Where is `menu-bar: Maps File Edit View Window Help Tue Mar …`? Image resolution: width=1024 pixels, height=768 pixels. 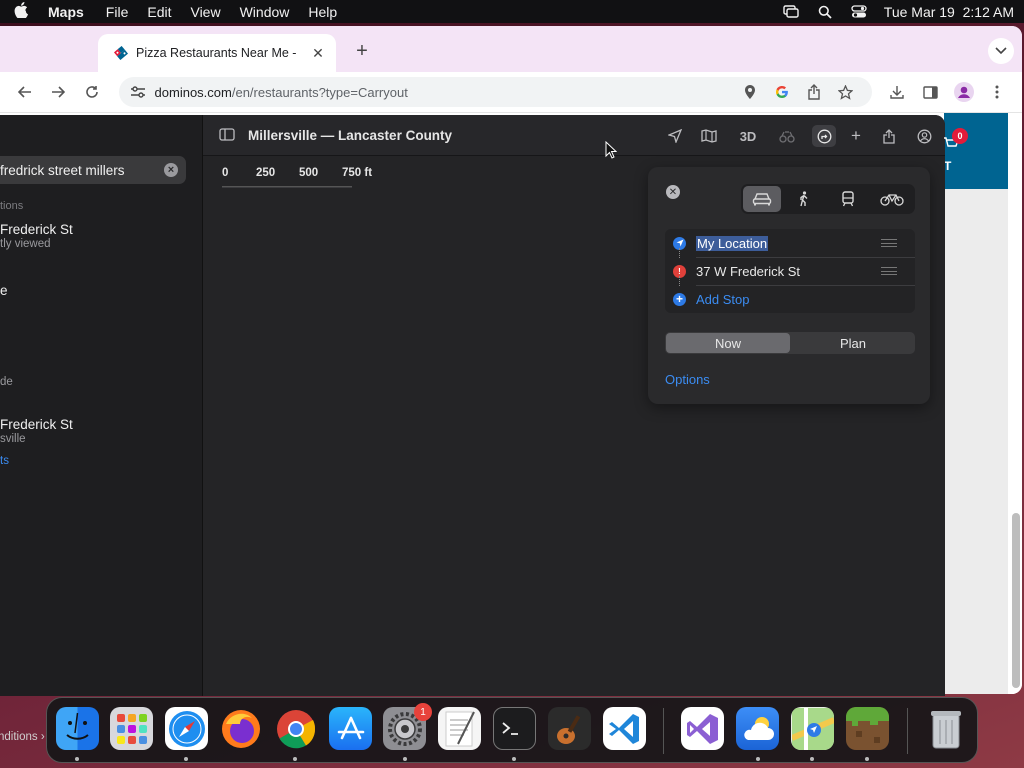
menu-bar: Maps File Edit View Window Help Tue Mar … is located at coordinates (512, 11).